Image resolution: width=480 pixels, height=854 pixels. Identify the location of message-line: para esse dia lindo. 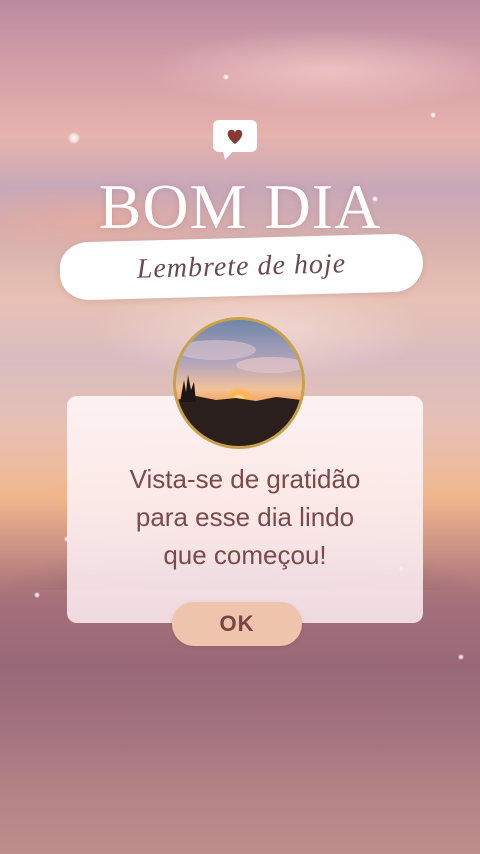
(245, 517).